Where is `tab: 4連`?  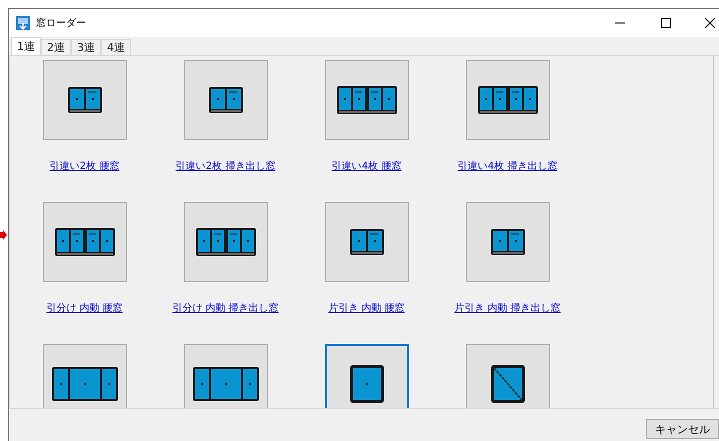 tab: 4連 is located at coordinates (116, 47).